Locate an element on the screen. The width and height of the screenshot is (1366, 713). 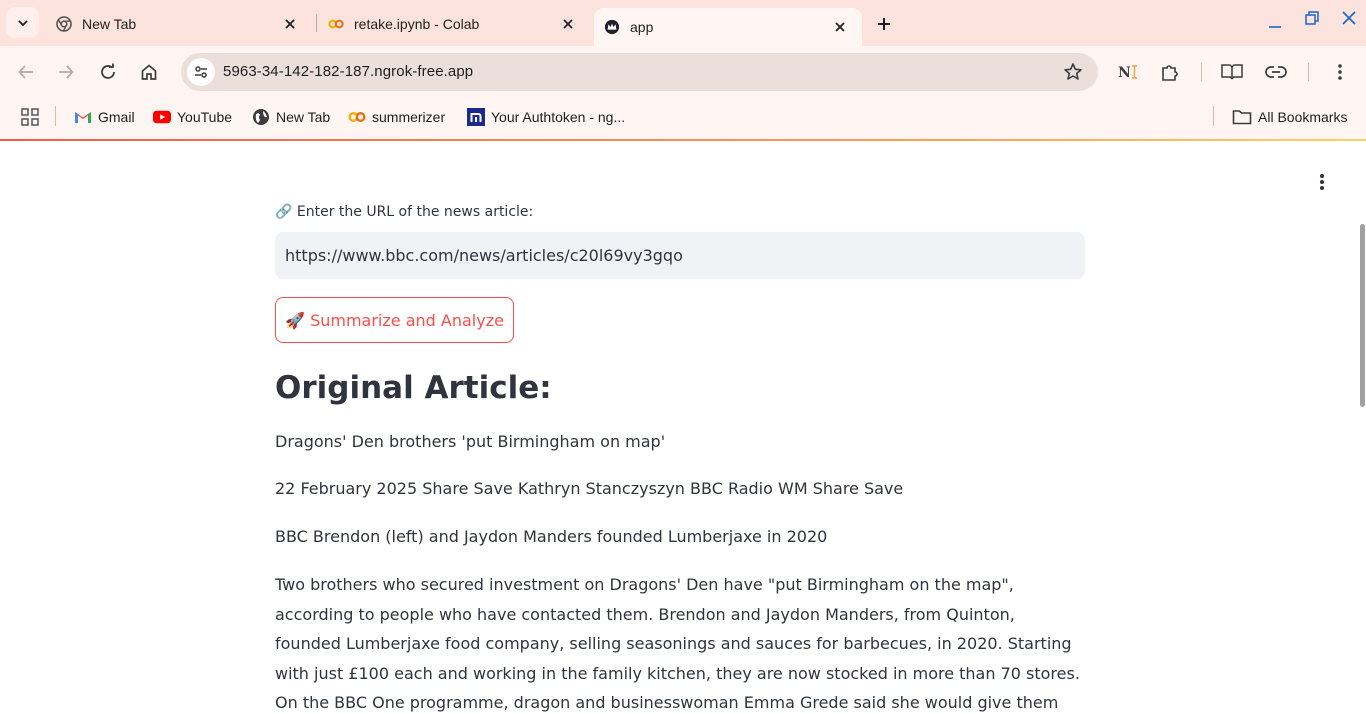
tab-app: app is located at coordinates (728, 27).